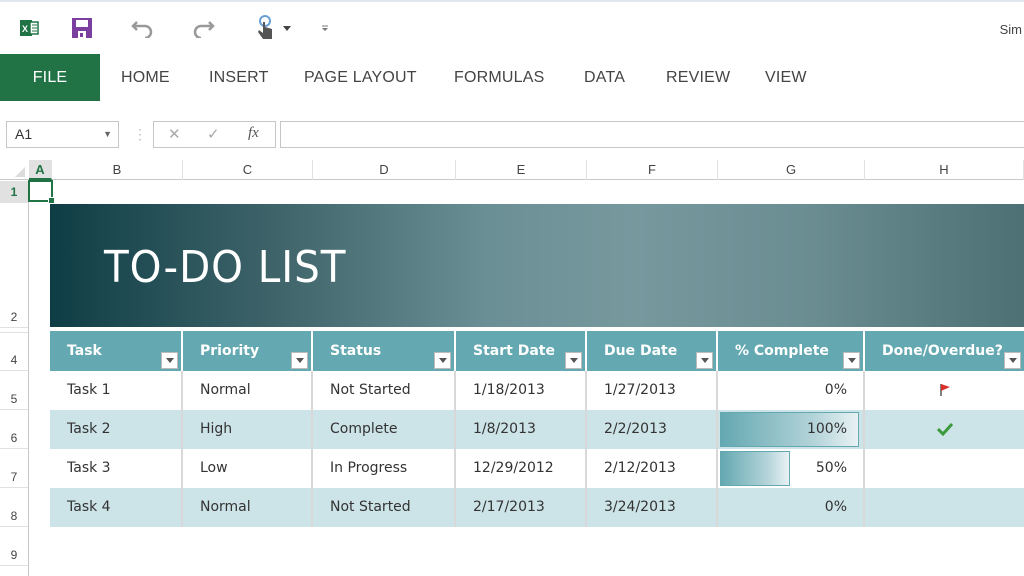  I want to click on cell-status: Complete, so click(384, 429).